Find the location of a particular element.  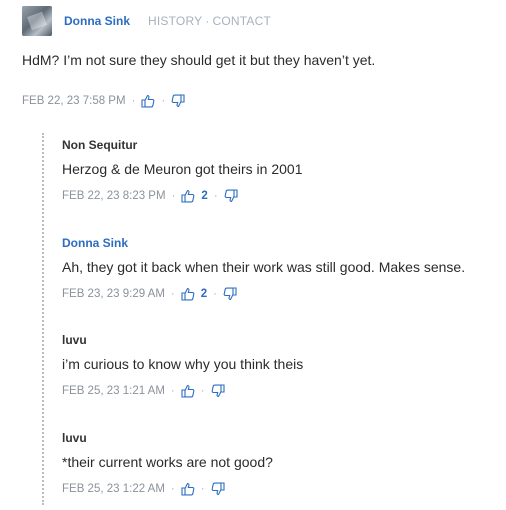

header-links: HISTORY · CONTACT is located at coordinates (209, 21).